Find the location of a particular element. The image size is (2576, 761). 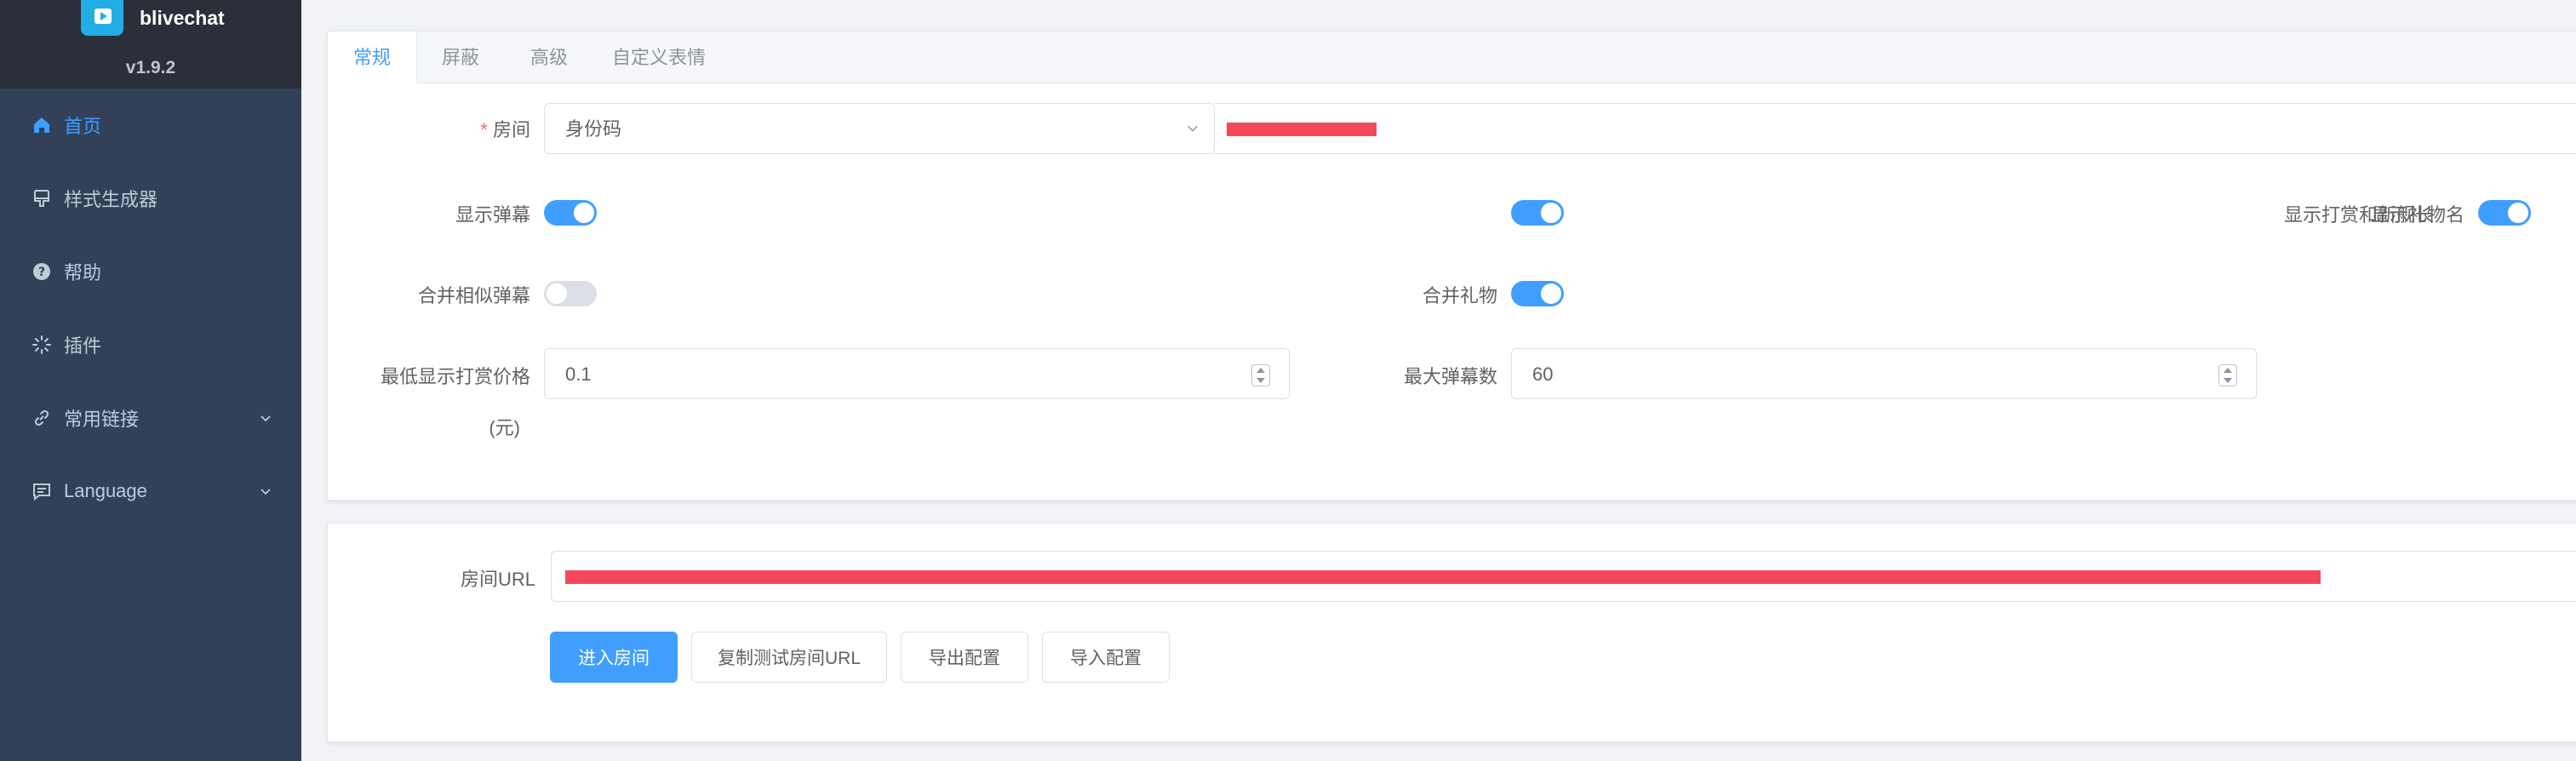

brush-icon is located at coordinates (42, 198).